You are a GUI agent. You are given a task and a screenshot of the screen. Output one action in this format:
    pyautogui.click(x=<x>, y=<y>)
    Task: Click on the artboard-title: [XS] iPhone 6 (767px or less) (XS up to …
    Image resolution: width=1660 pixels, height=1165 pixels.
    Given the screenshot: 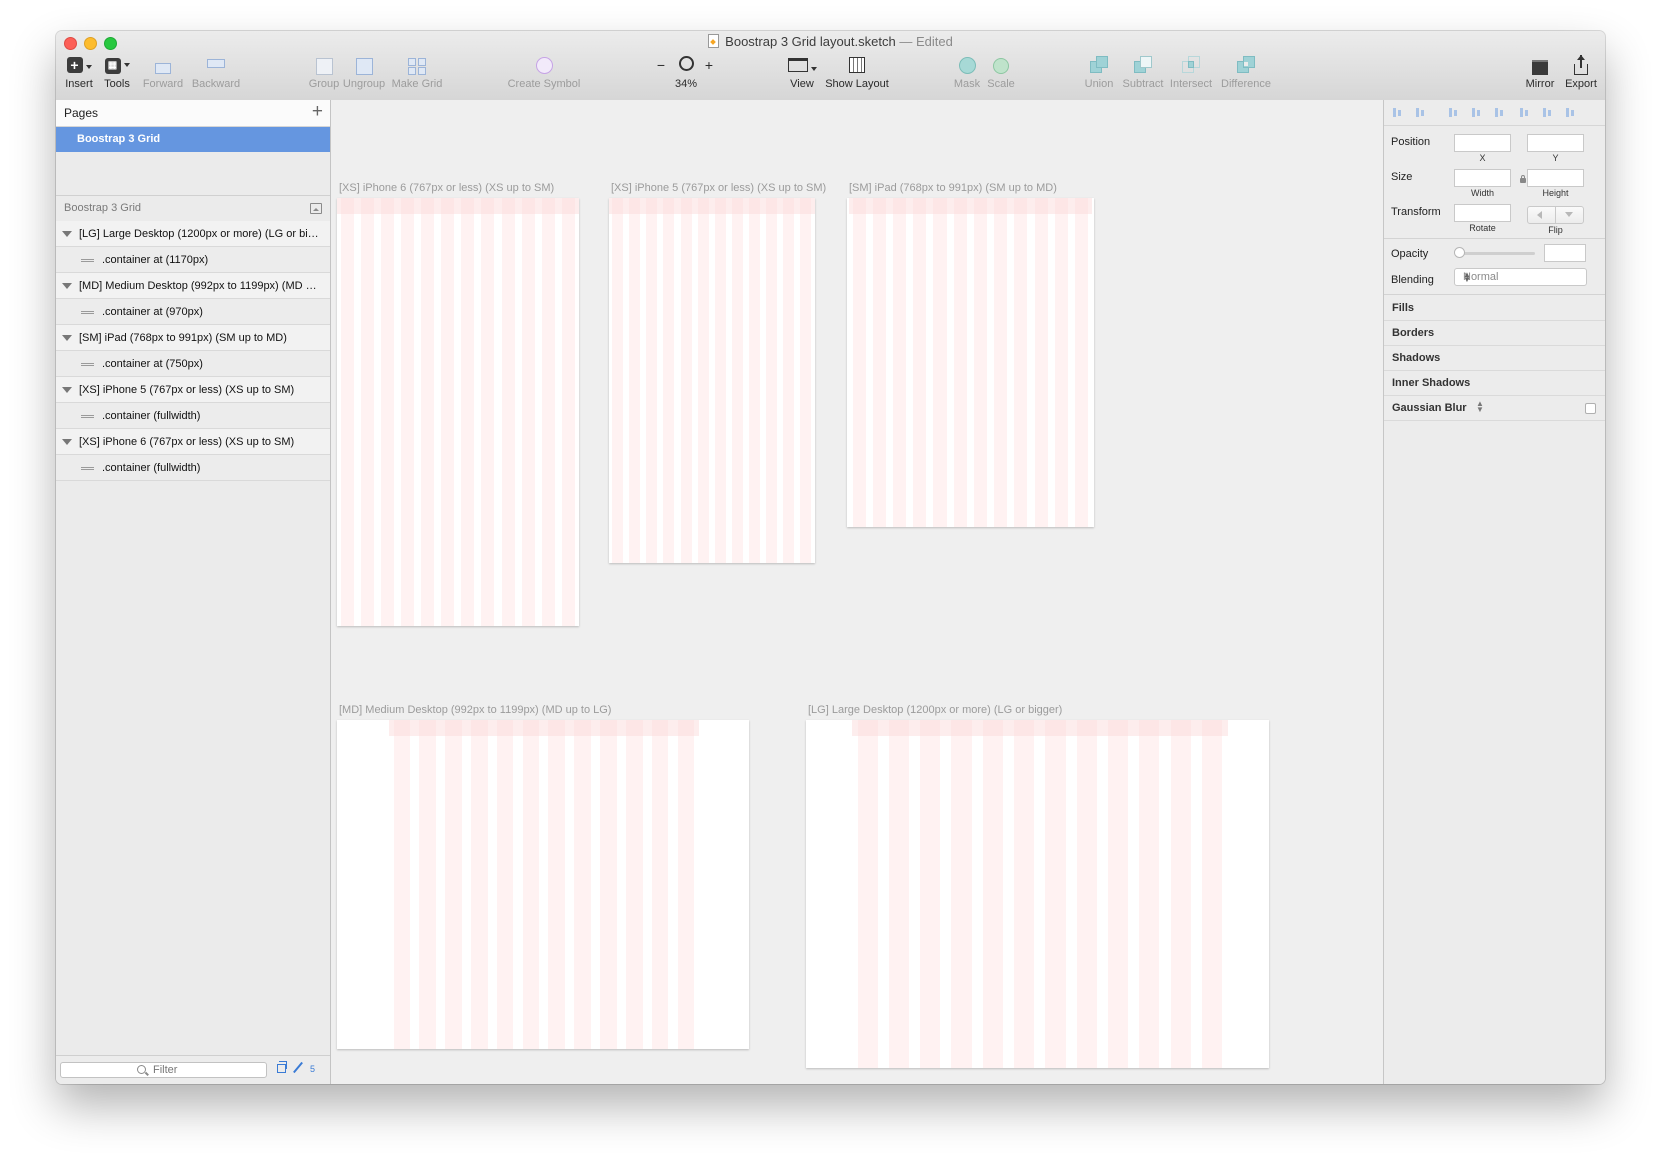 What is the action you would take?
    pyautogui.click(x=446, y=188)
    